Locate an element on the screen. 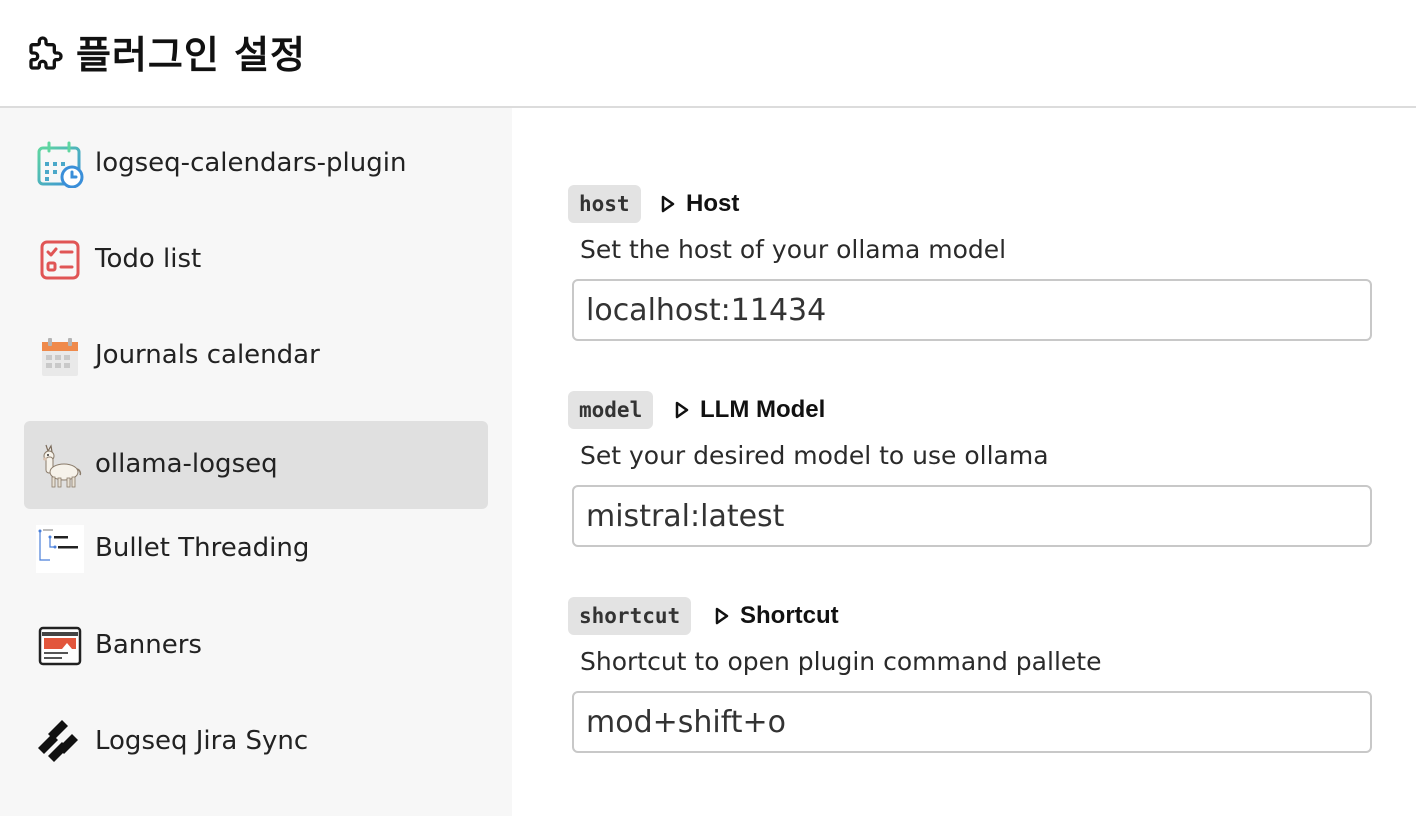 The width and height of the screenshot is (1416, 816). setting-title-row: LLM Model is located at coordinates (749, 410).